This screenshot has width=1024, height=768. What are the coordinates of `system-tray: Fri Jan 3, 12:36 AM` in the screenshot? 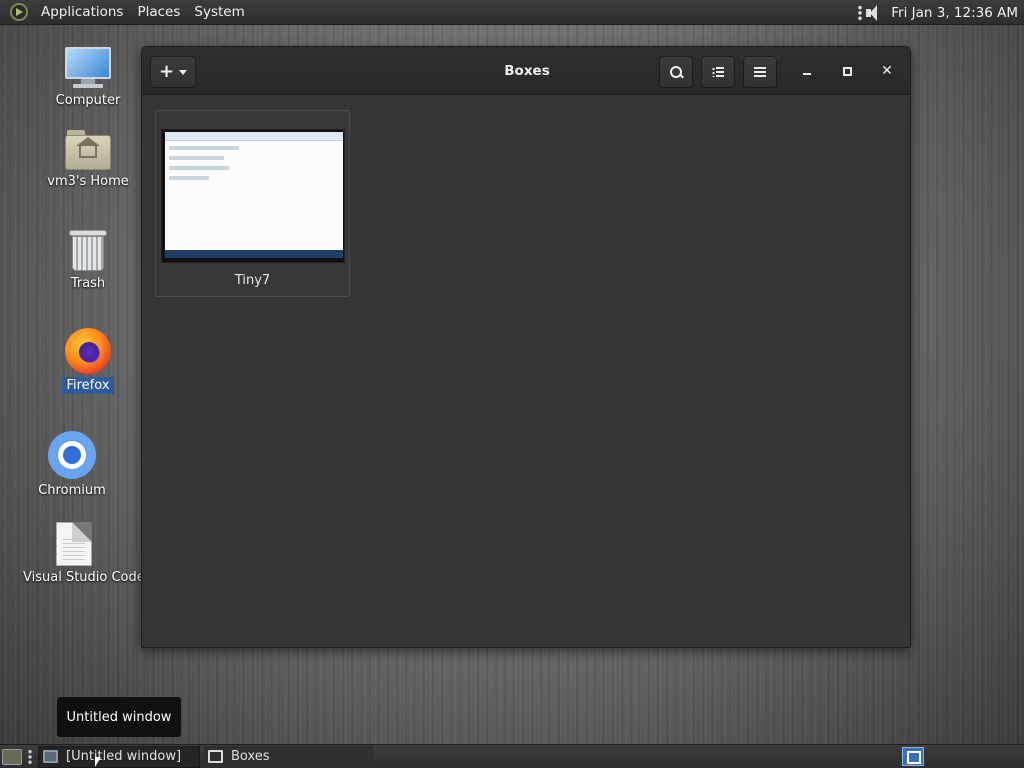 It's located at (938, 12).